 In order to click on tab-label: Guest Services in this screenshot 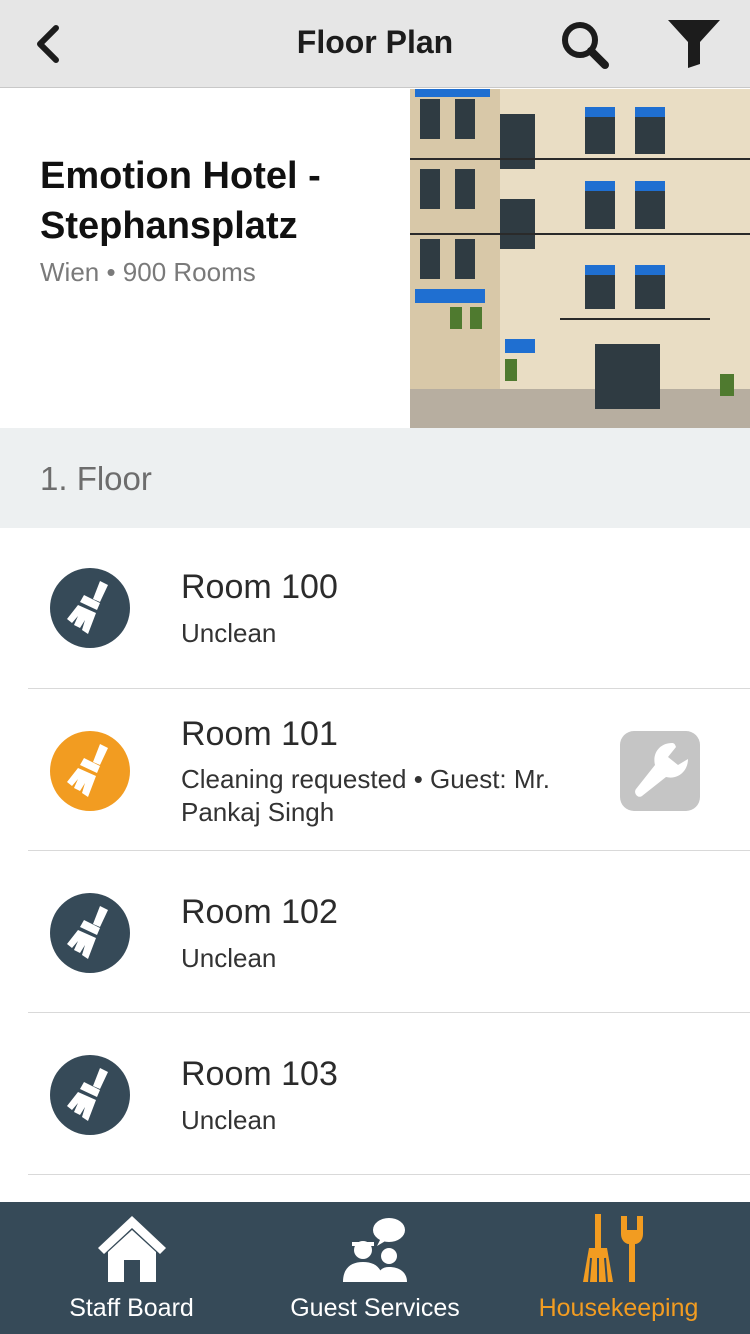, I will do `click(375, 1308)`.